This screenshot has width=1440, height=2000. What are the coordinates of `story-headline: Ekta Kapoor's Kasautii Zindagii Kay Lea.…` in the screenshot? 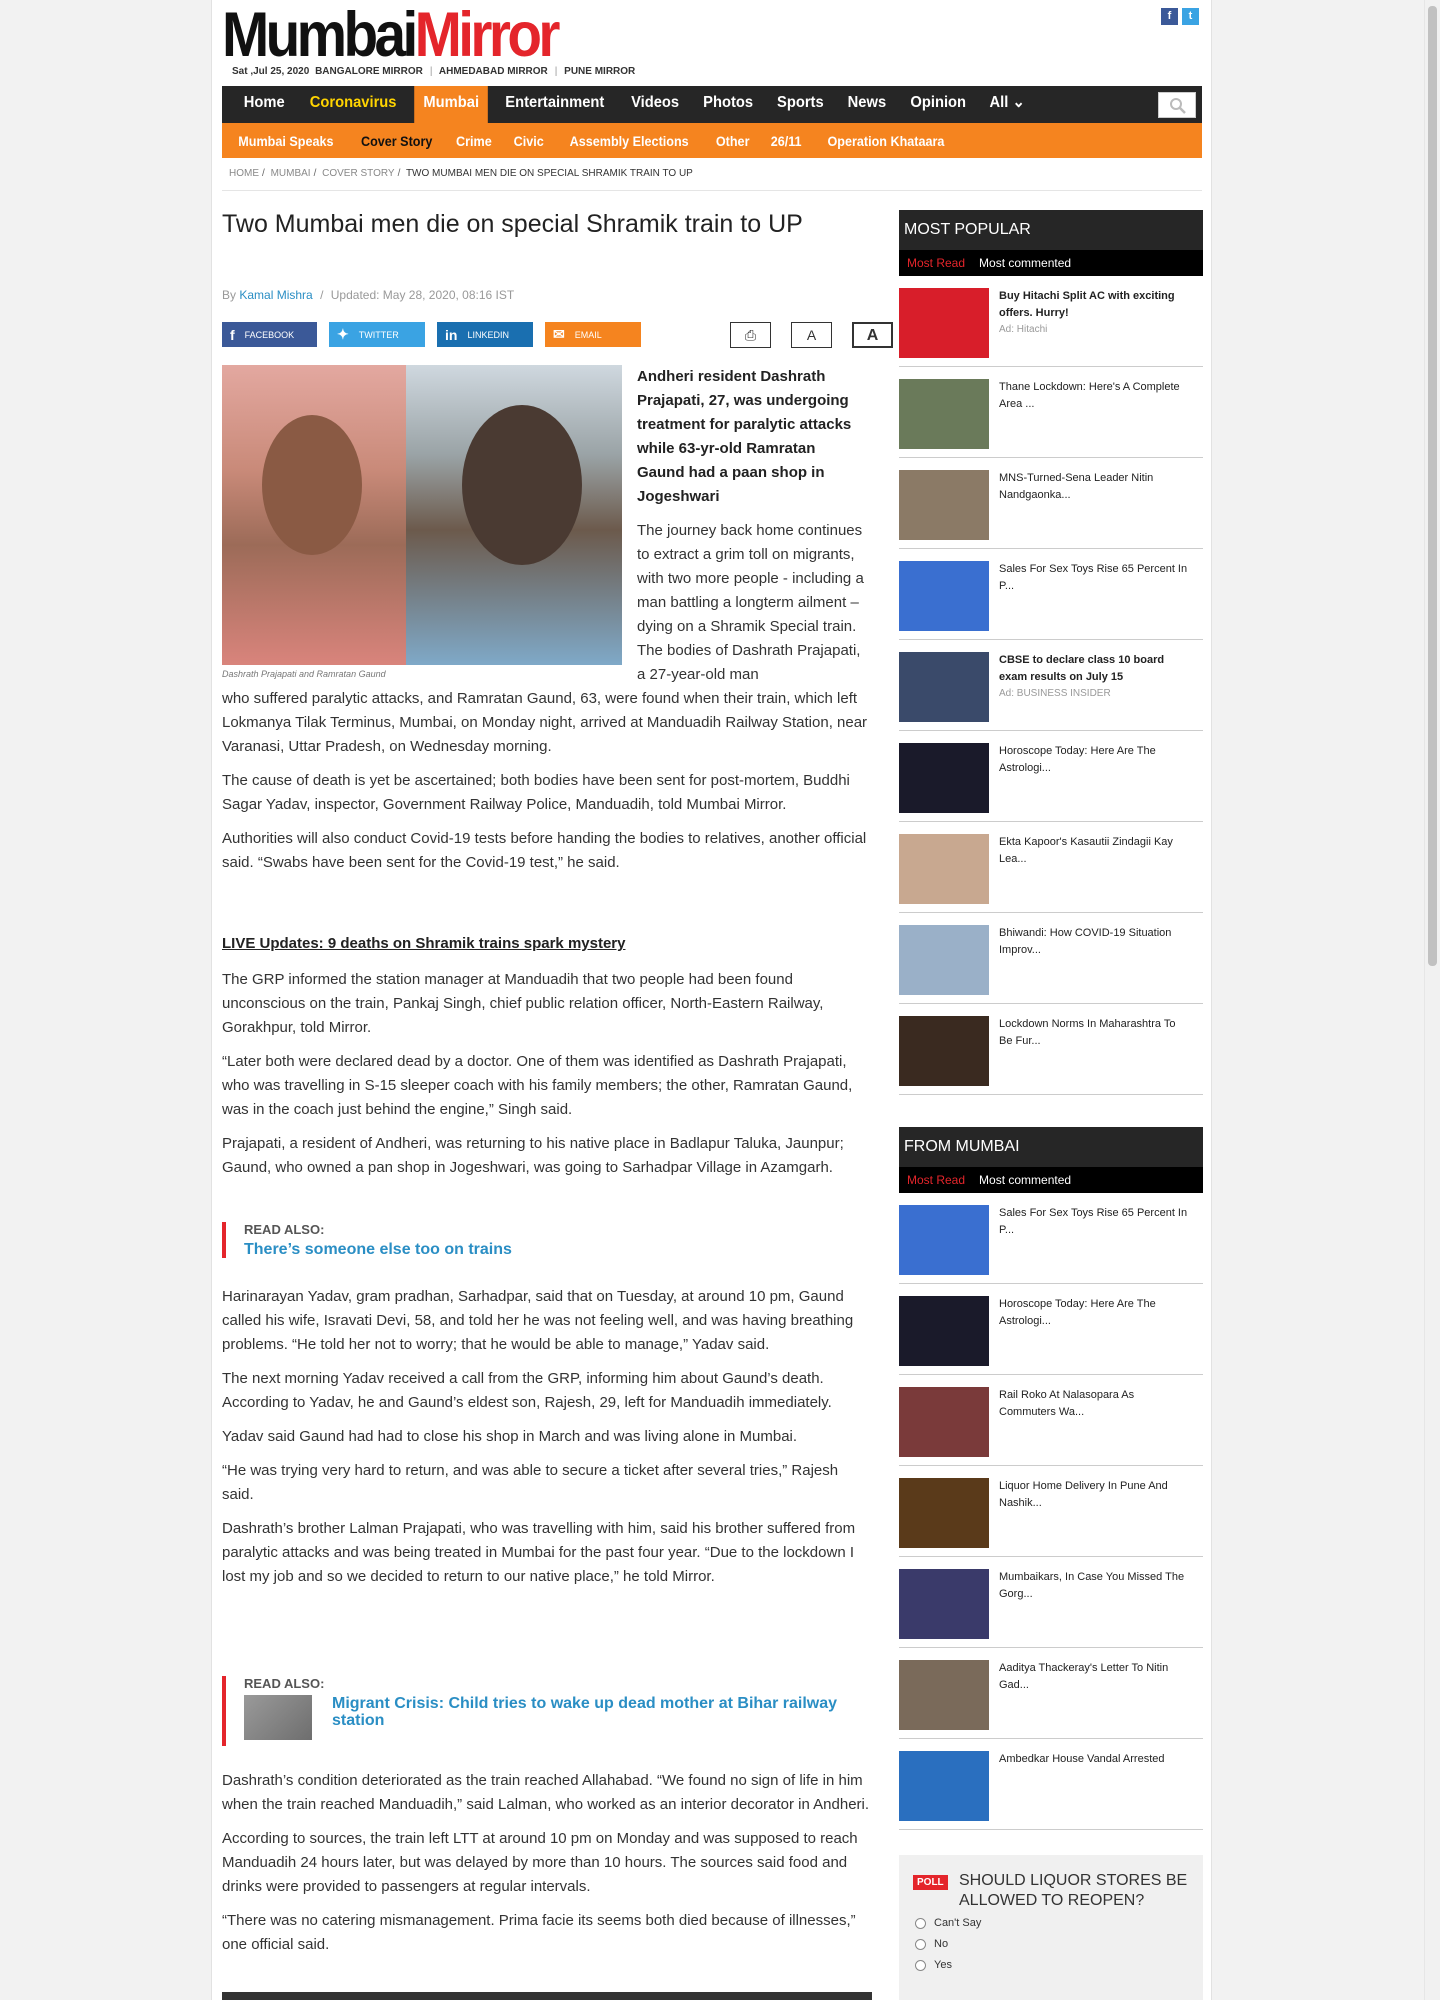 It's located at (1094, 851).